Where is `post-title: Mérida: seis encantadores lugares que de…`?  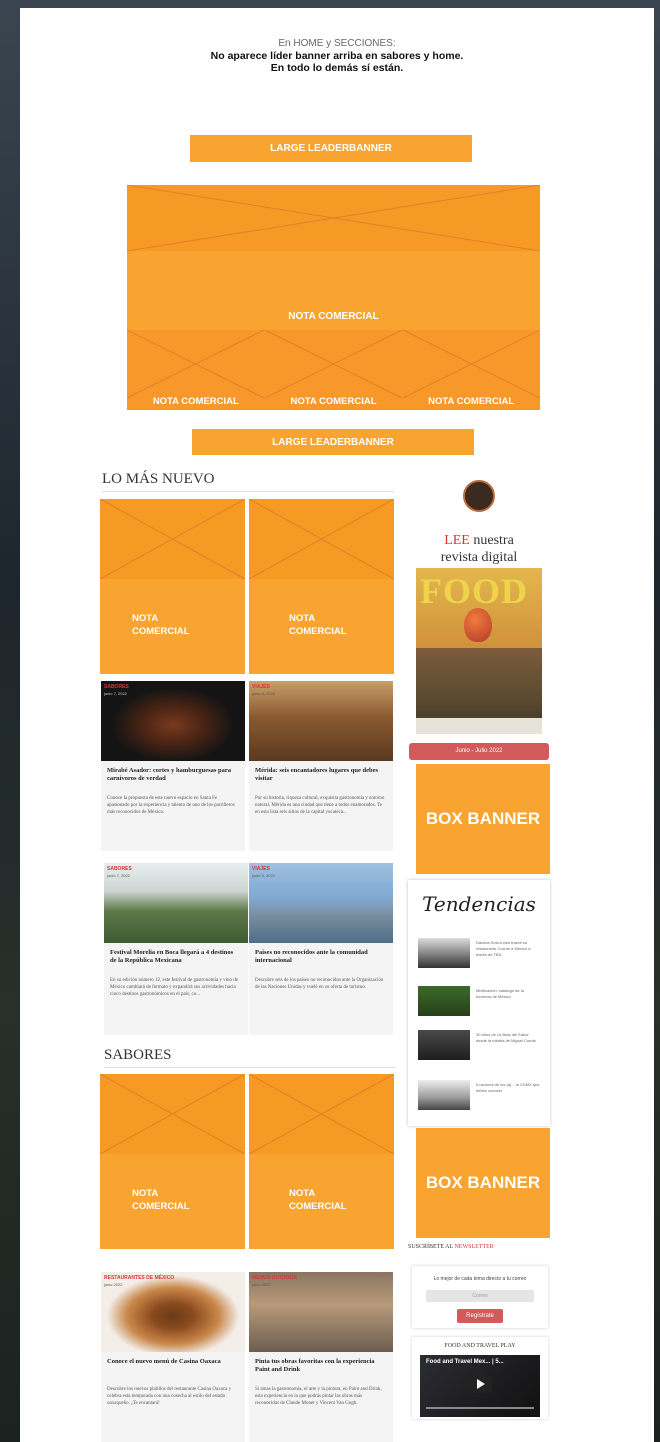
post-title: Mérida: seis encantadores lugares que de… is located at coordinates (320, 775).